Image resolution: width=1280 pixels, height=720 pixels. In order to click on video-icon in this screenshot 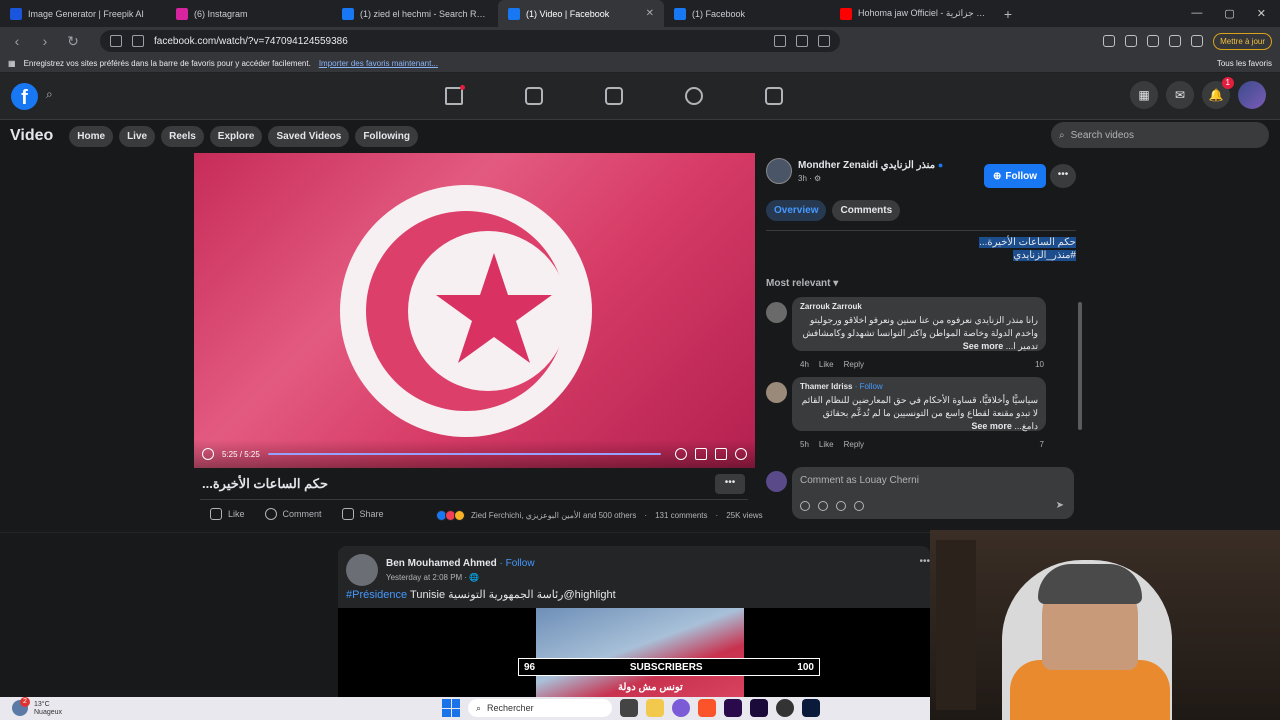, I will do `click(534, 96)`.